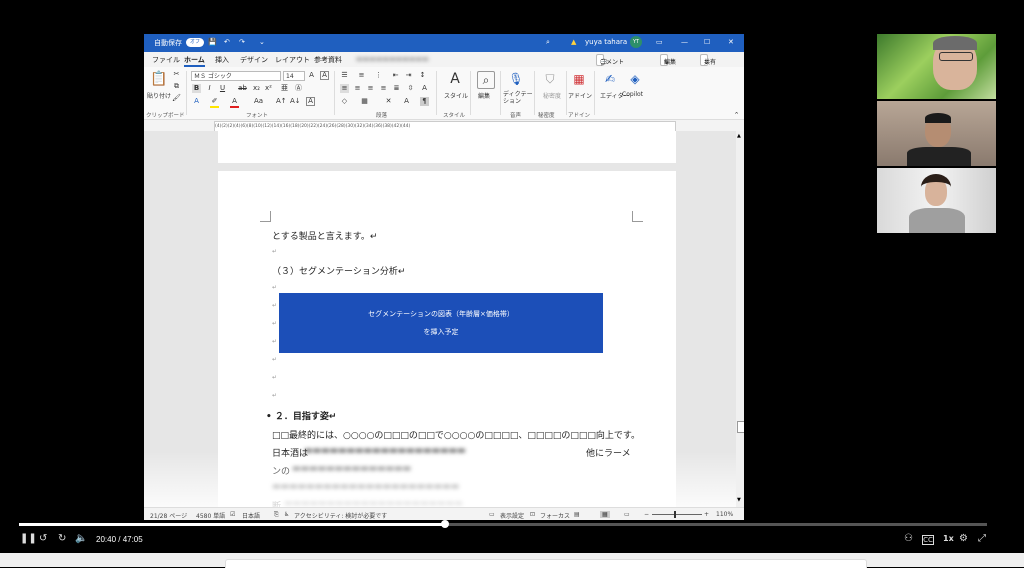  What do you see at coordinates (310, 101) in the screenshot?
I see `char-border-icon: A` at bounding box center [310, 101].